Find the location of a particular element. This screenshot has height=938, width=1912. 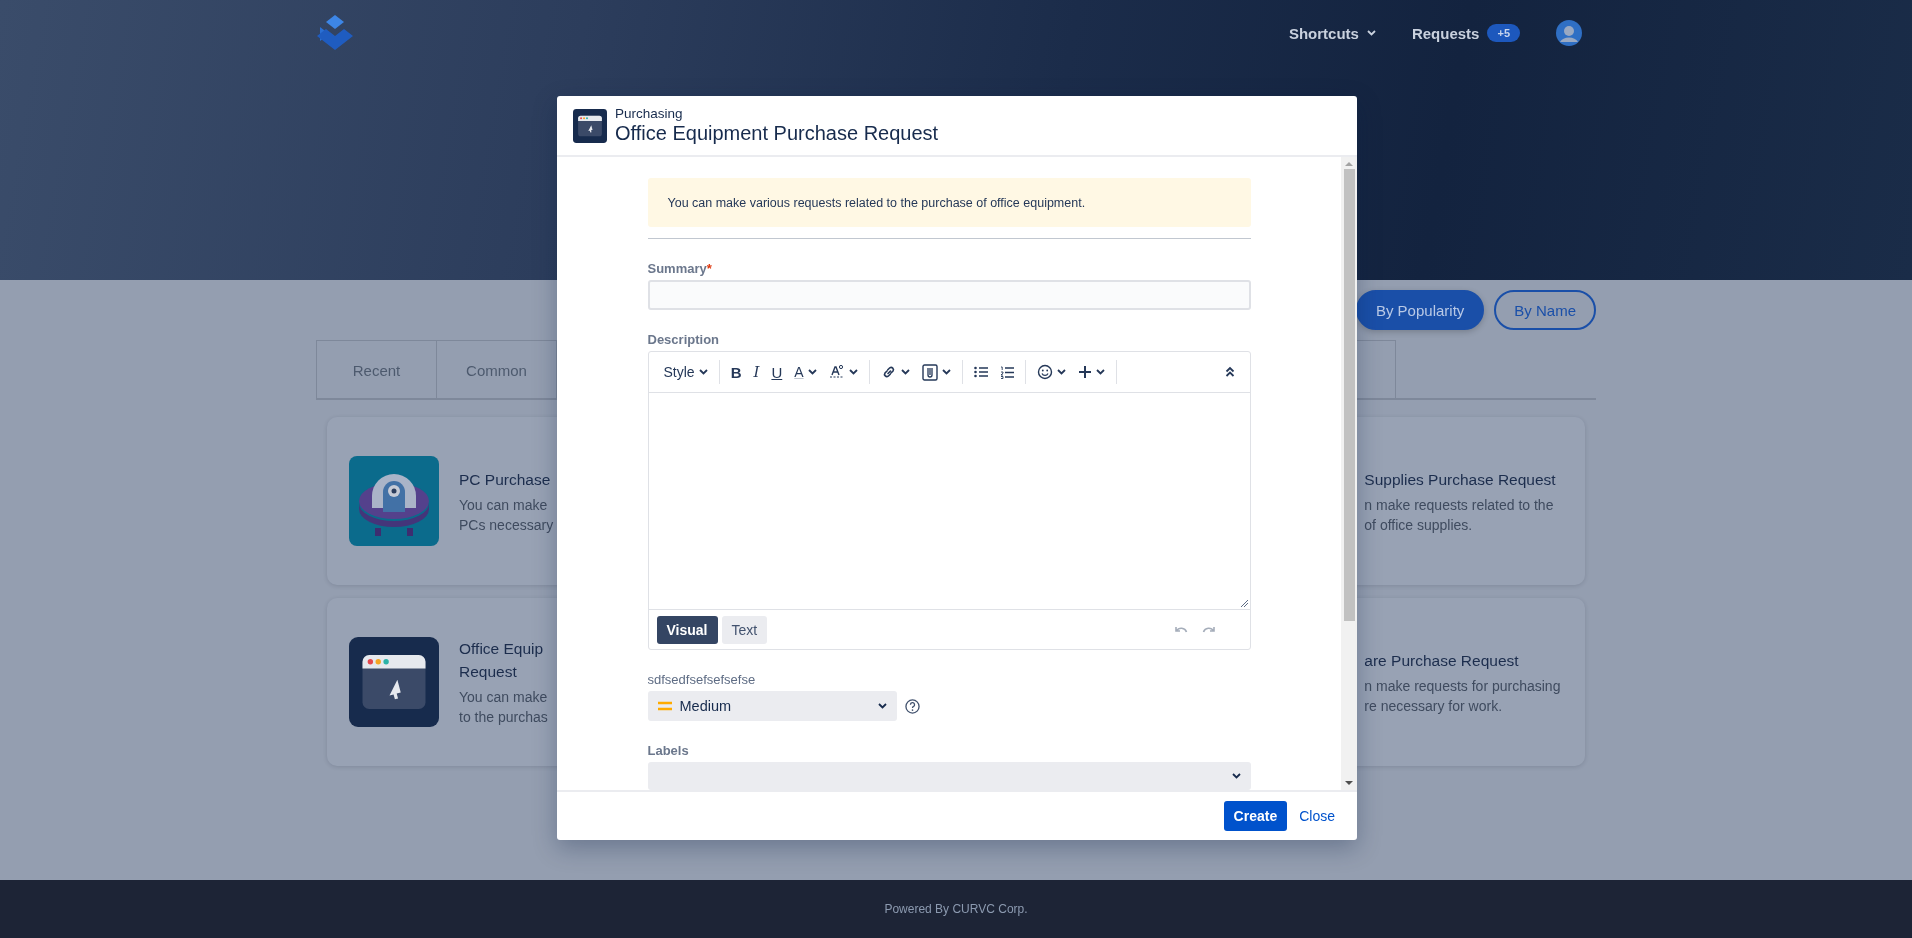

card-description: n make requests for purchasing is located at coordinates (1462, 686).